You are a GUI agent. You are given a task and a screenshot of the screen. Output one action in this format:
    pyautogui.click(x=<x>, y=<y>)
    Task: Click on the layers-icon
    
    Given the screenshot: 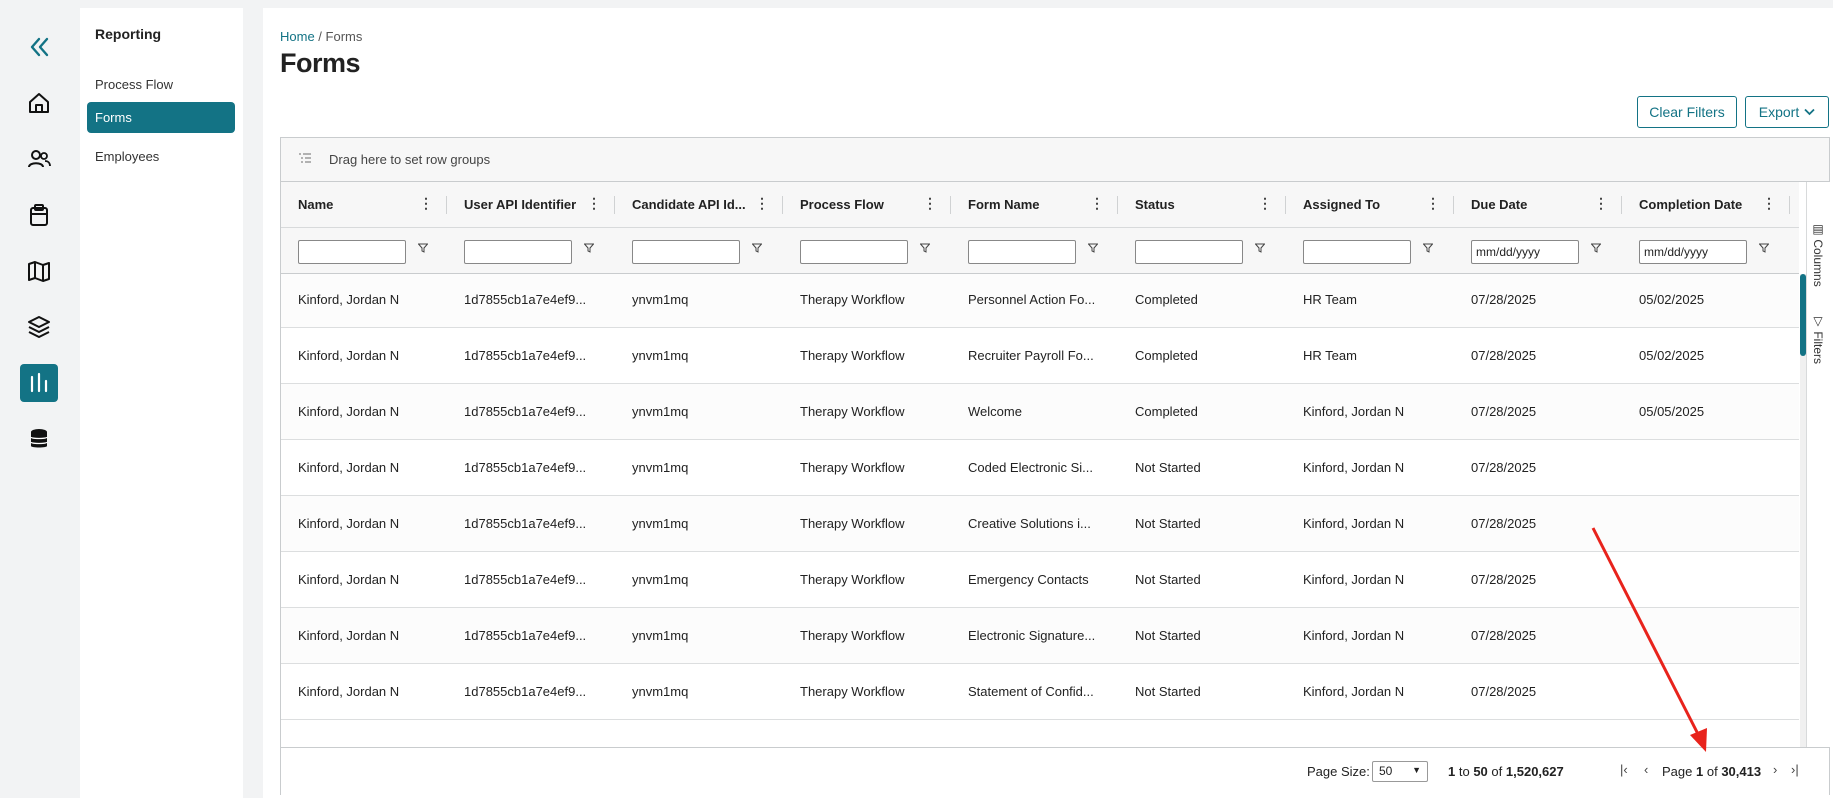 What is the action you would take?
    pyautogui.click(x=39, y=327)
    